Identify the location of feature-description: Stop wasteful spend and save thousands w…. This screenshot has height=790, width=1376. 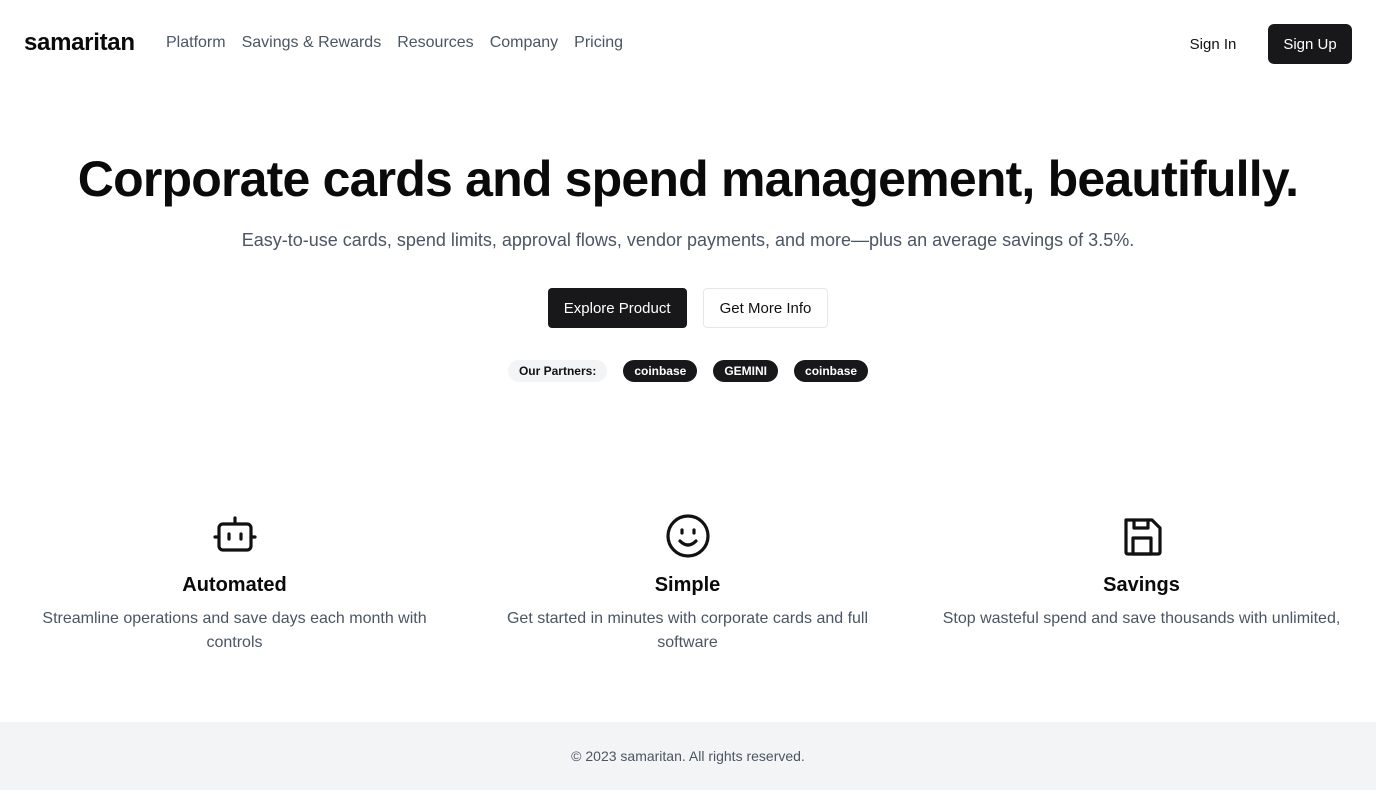
(1141, 618).